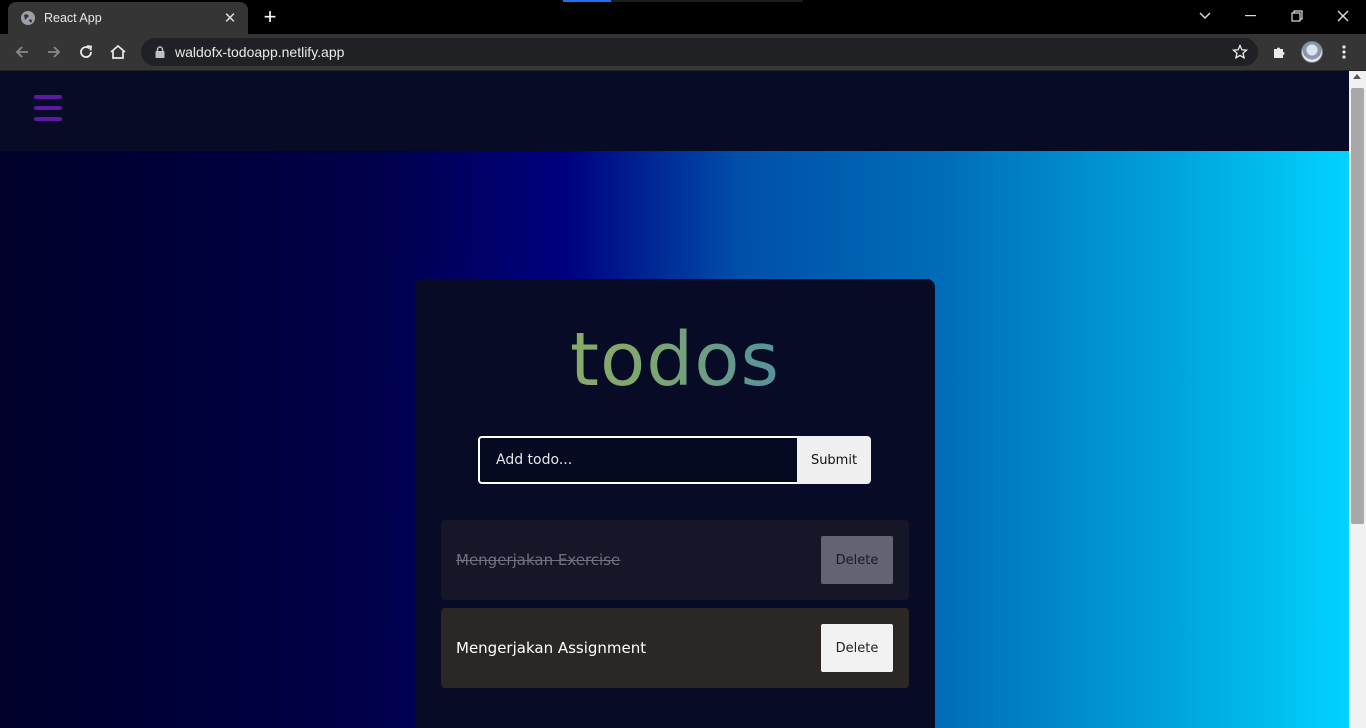 The image size is (1366, 728). What do you see at coordinates (683, 17) in the screenshot?
I see `browser-tab-strip: React App ✕ +` at bounding box center [683, 17].